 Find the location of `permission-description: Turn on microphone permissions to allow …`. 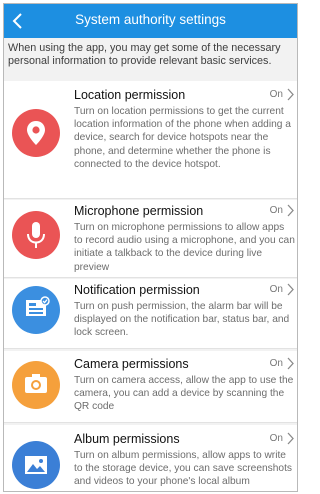

permission-description: Turn on microphone permissions to allow … is located at coordinates (184, 247).